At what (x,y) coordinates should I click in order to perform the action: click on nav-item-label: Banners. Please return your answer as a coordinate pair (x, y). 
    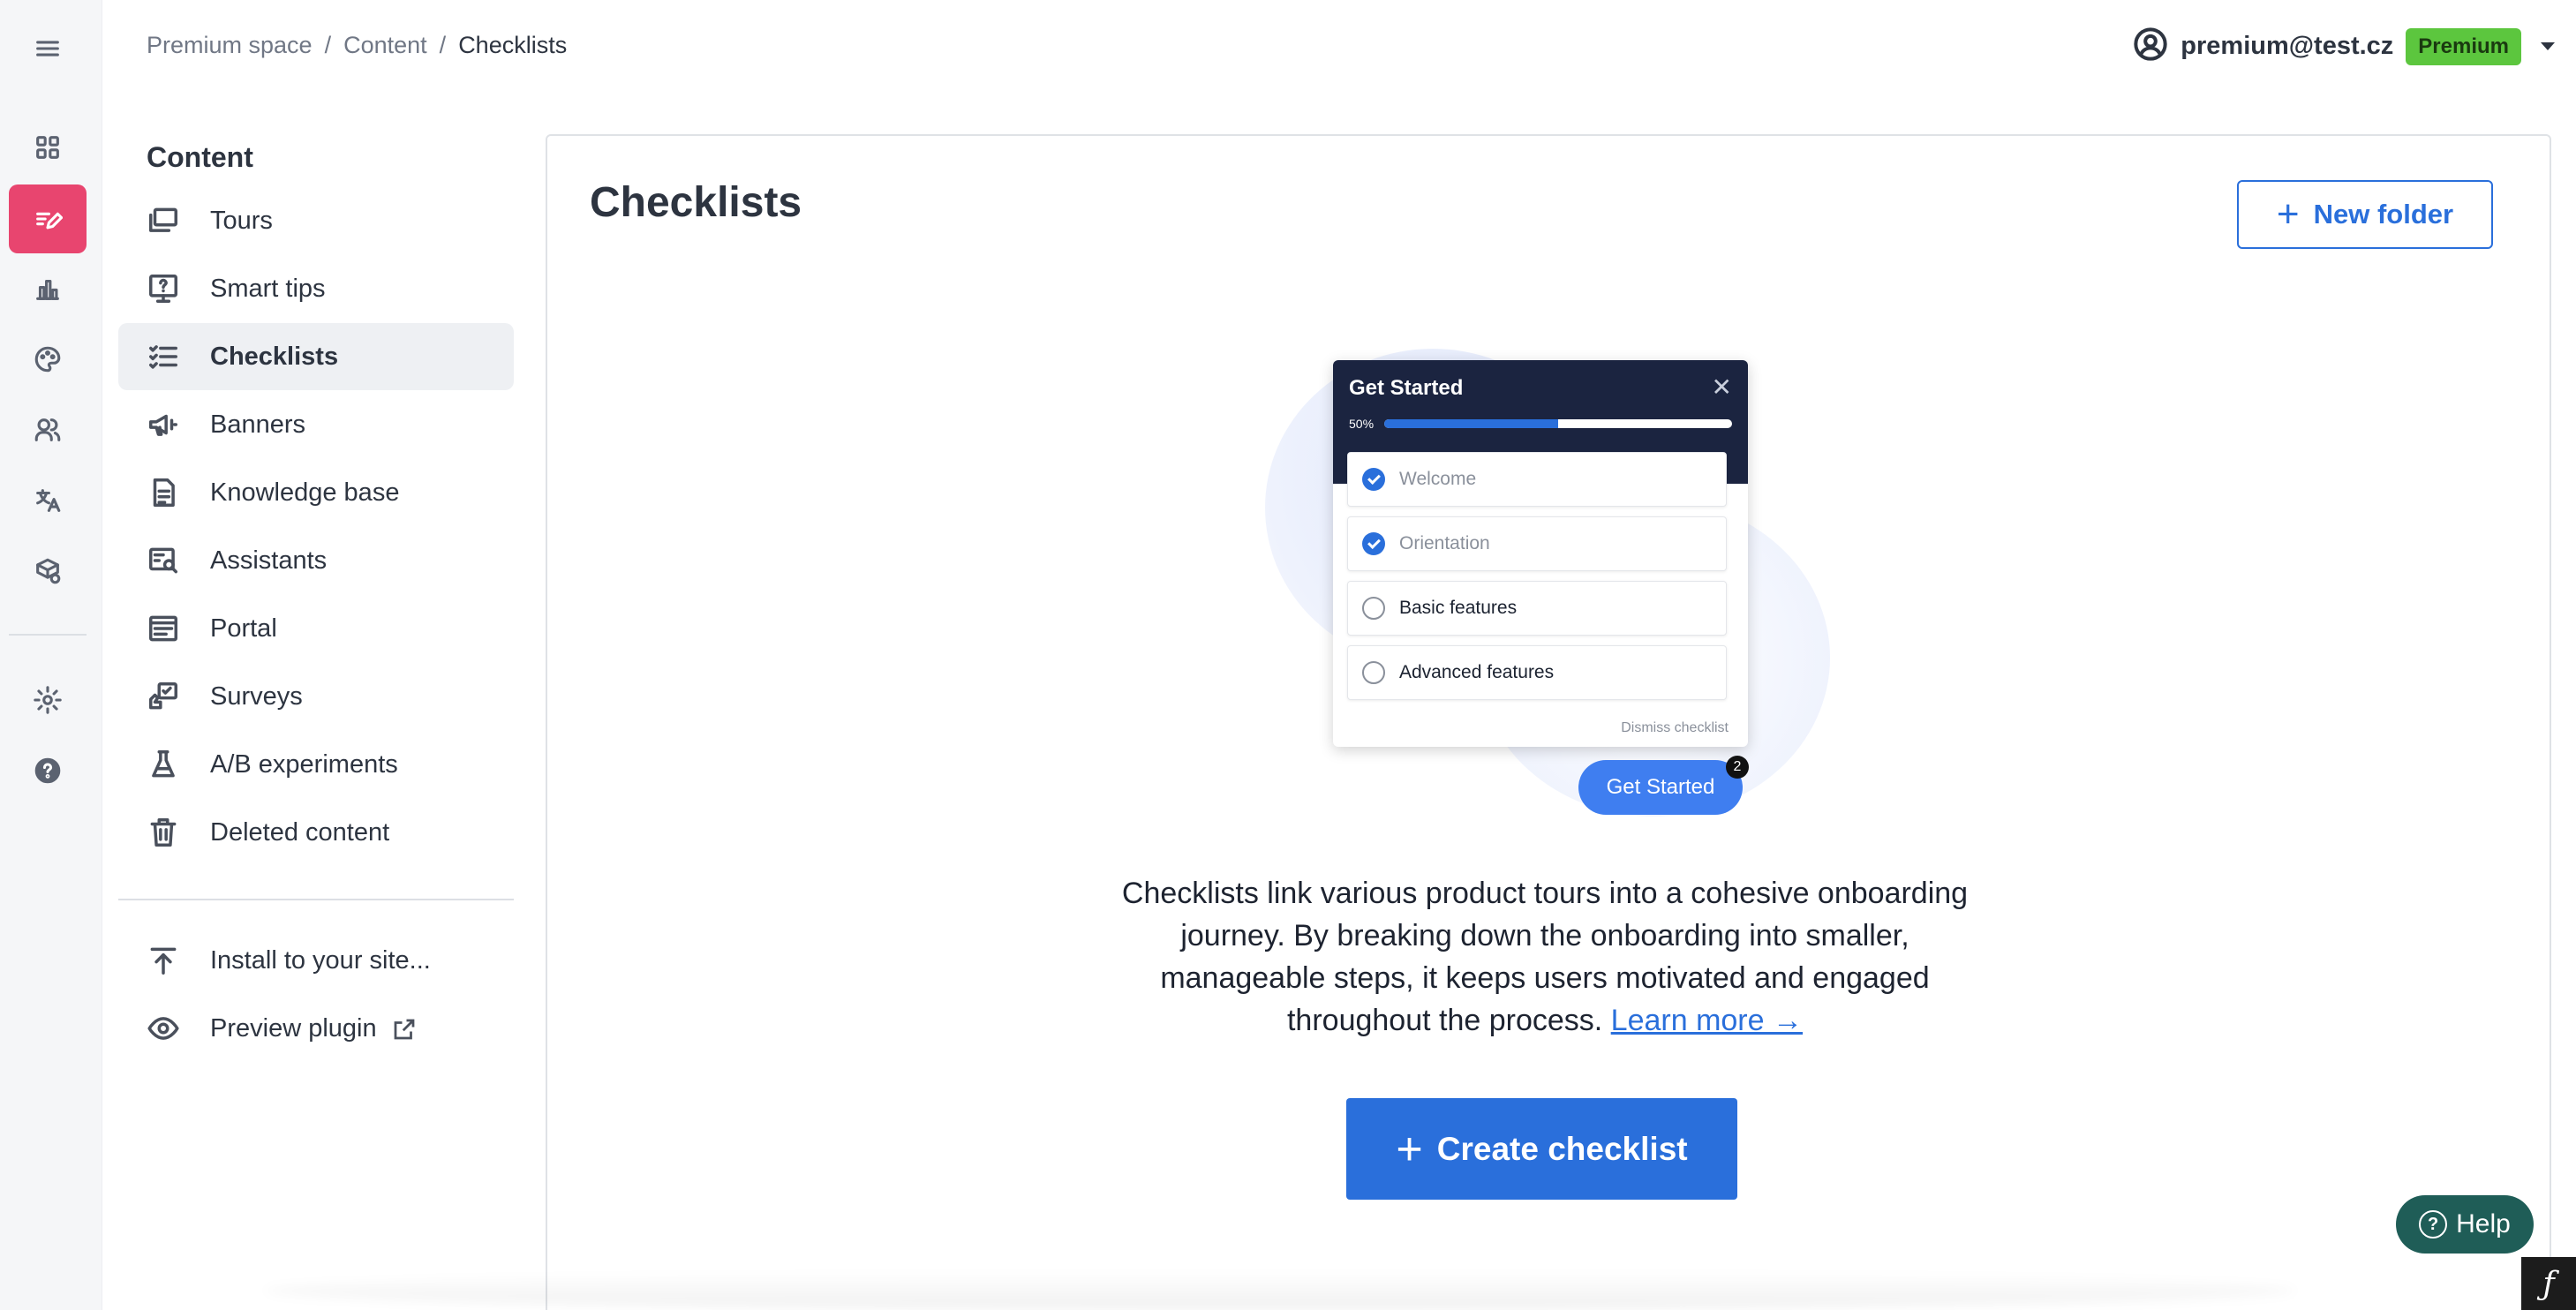
    Looking at the image, I should click on (258, 424).